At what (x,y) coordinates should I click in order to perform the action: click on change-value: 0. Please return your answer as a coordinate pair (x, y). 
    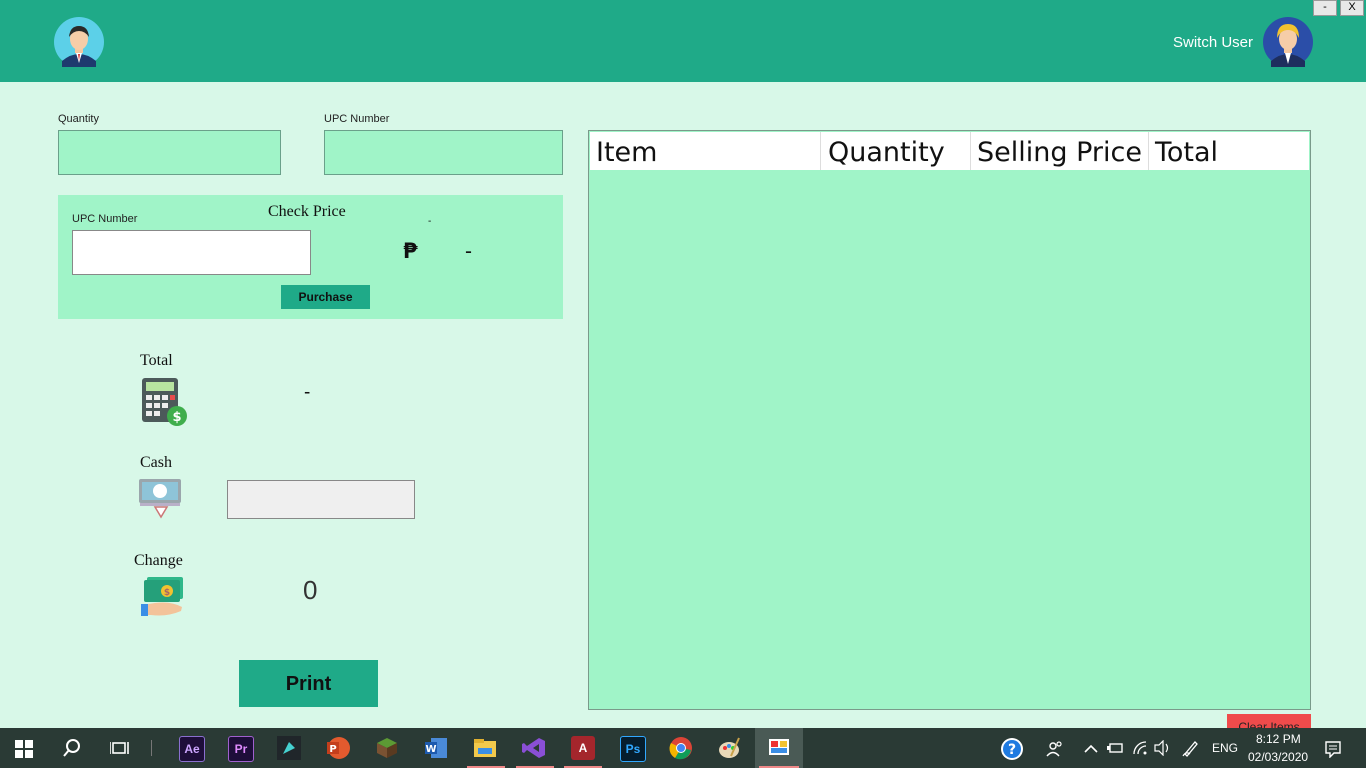
    Looking at the image, I should click on (310, 590).